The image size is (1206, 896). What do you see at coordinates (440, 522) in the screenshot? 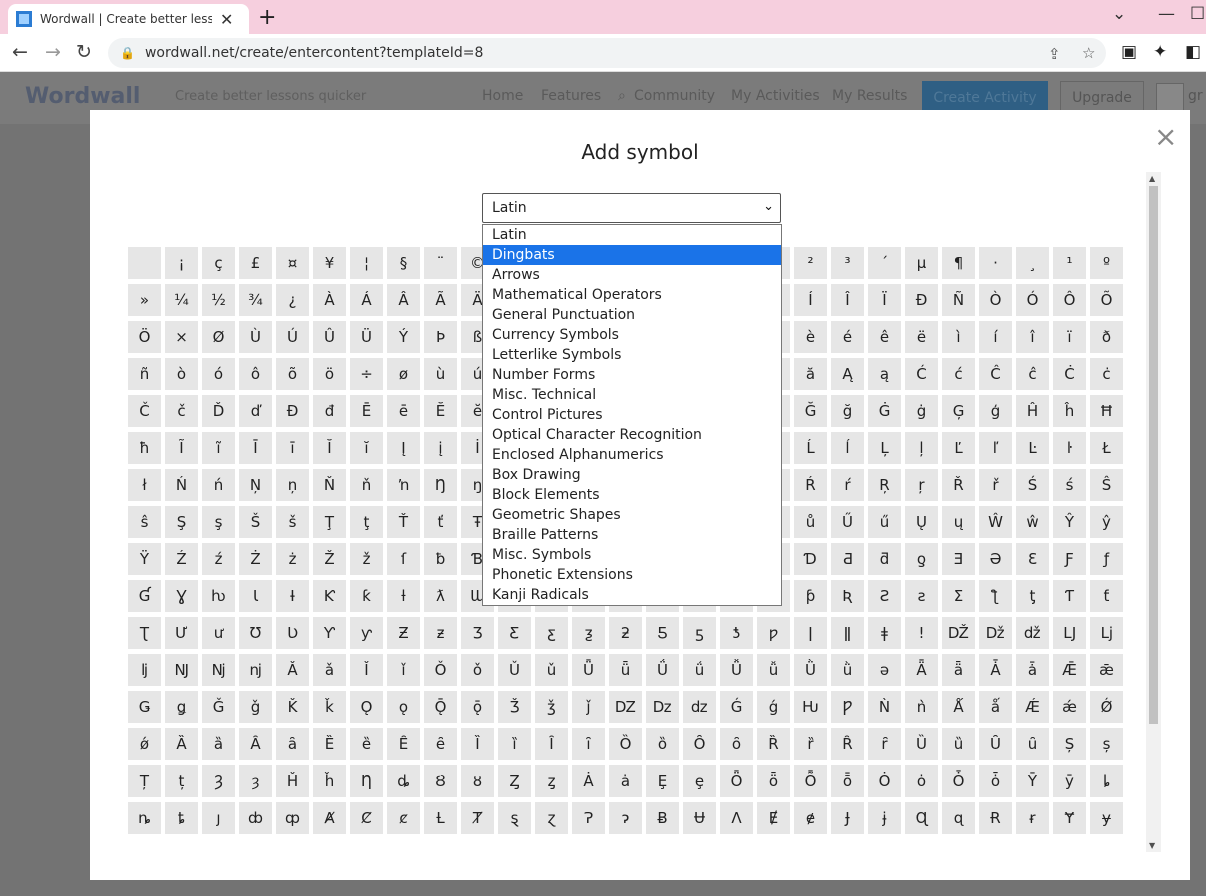
I see `symbol-cell: ť` at bounding box center [440, 522].